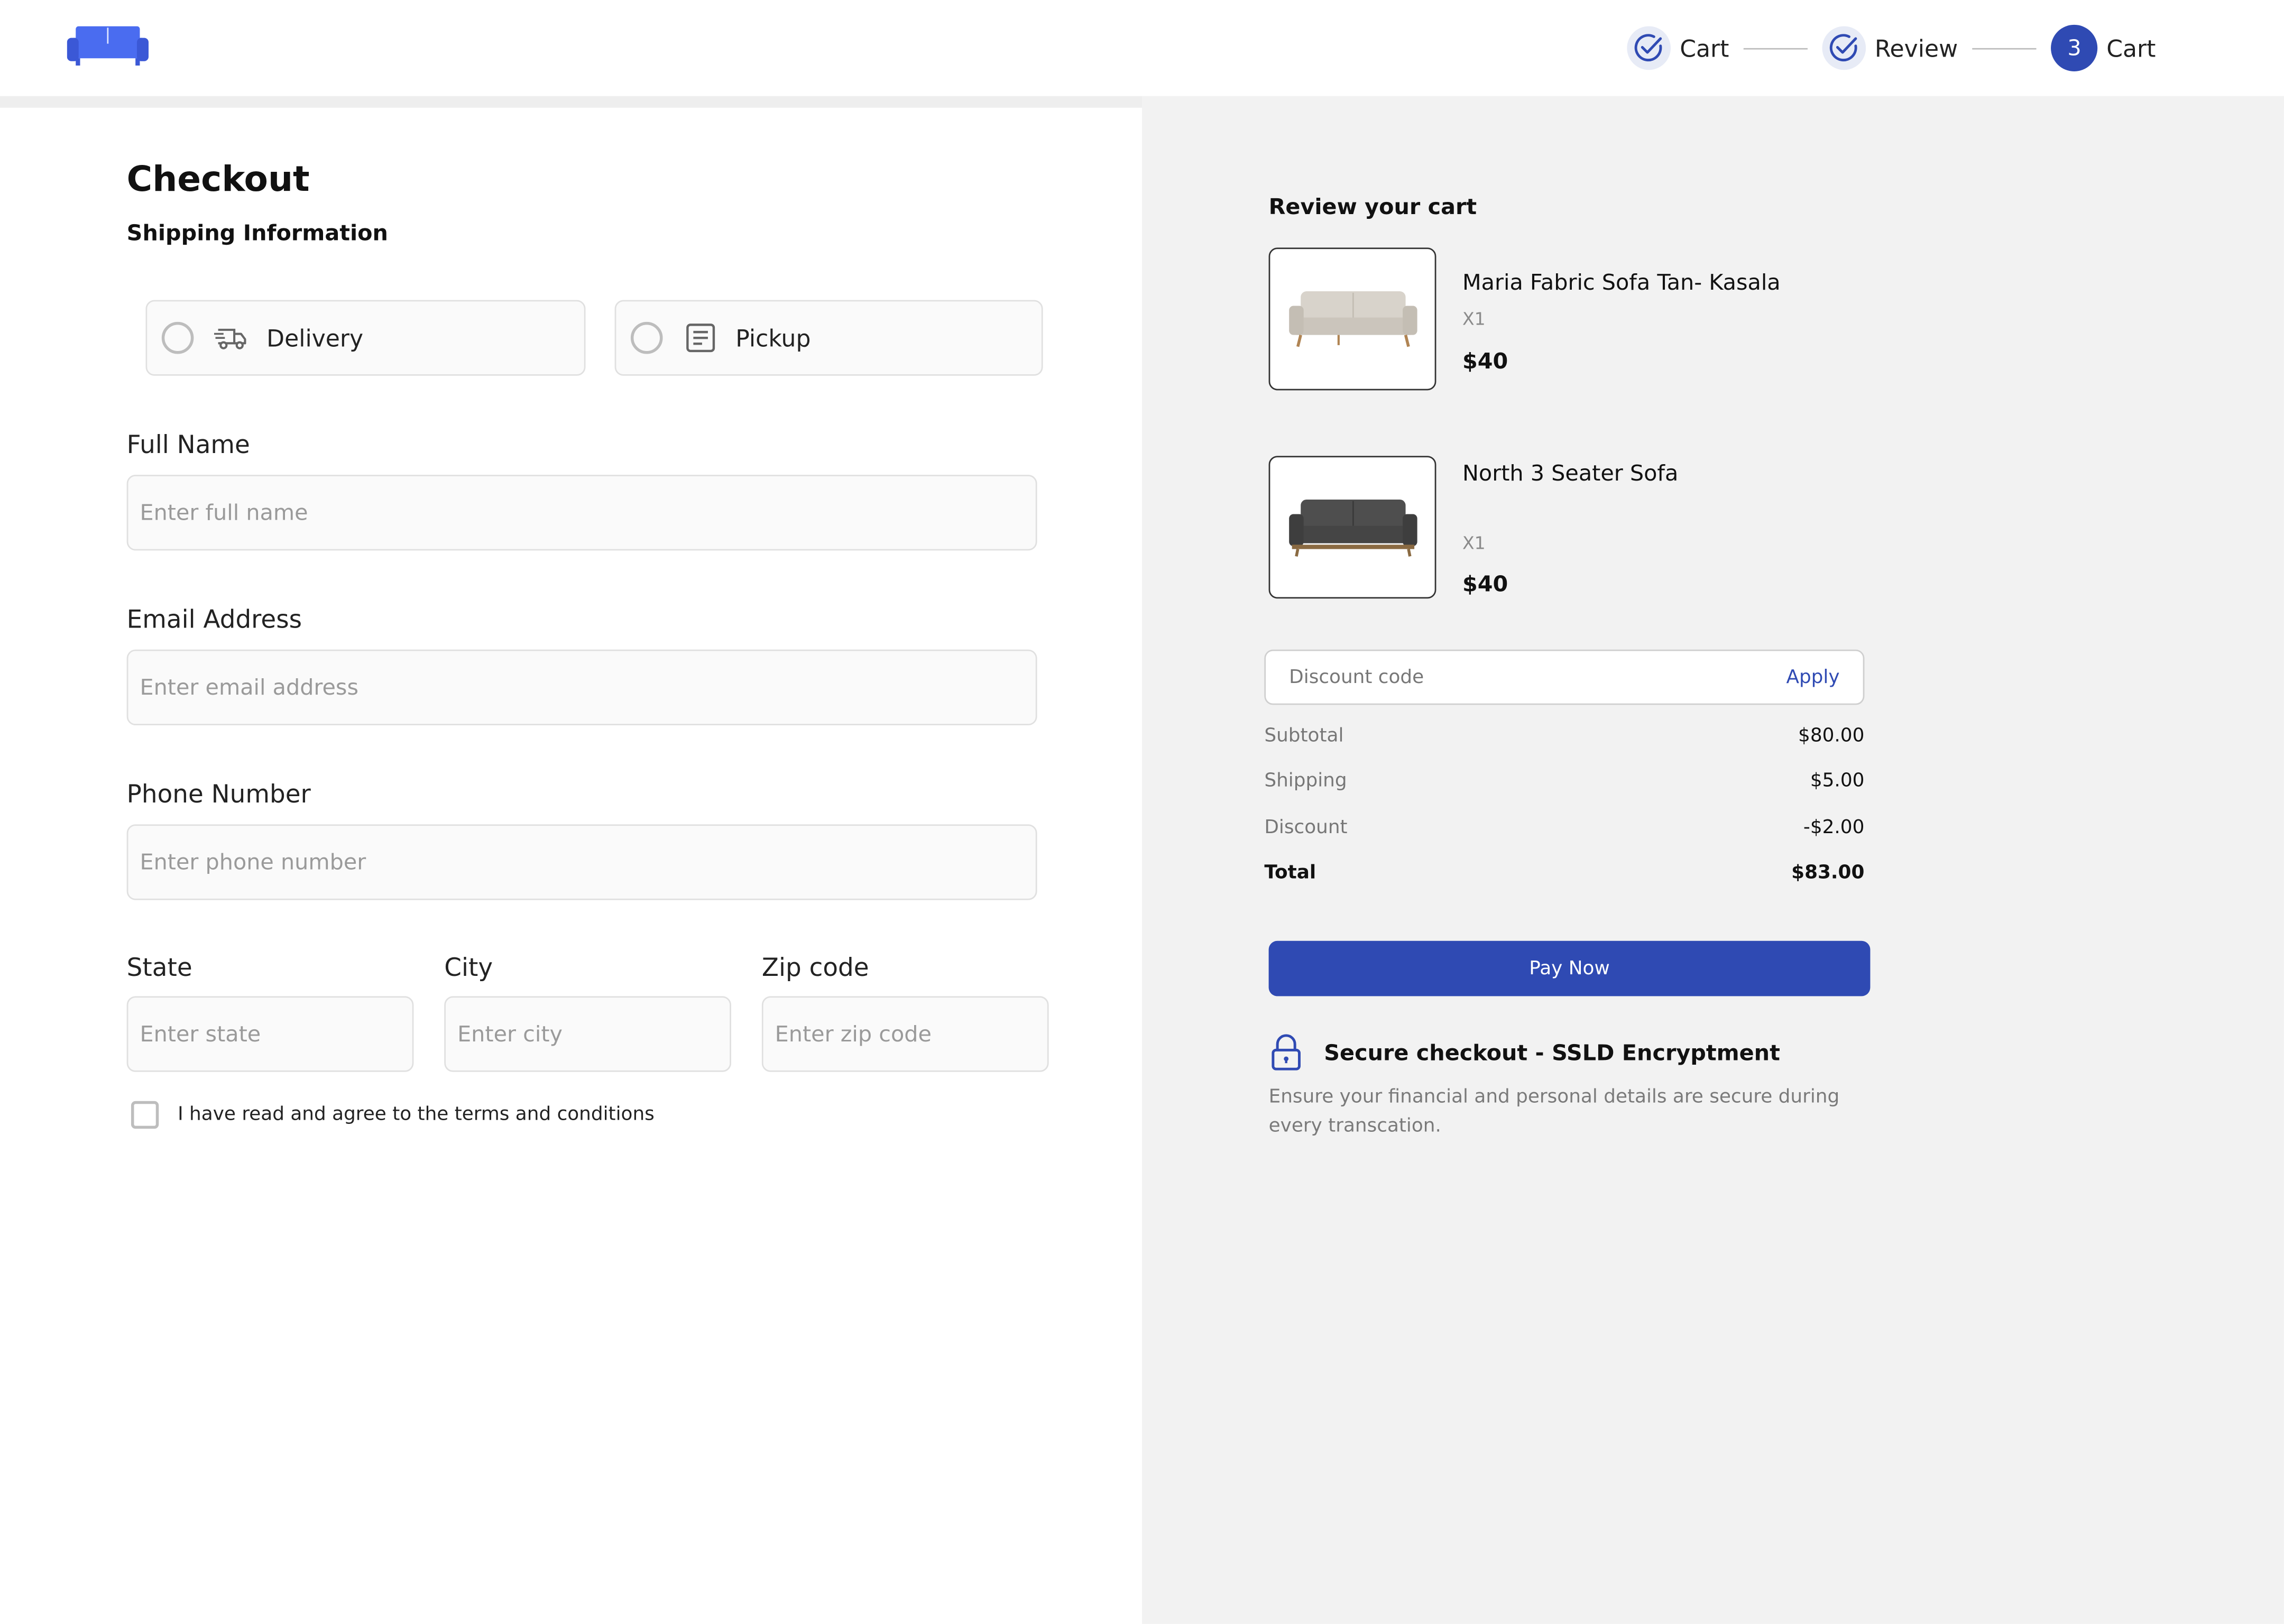  I want to click on checkout-stepper: Cart Review 3 Cart, so click(1891, 47).